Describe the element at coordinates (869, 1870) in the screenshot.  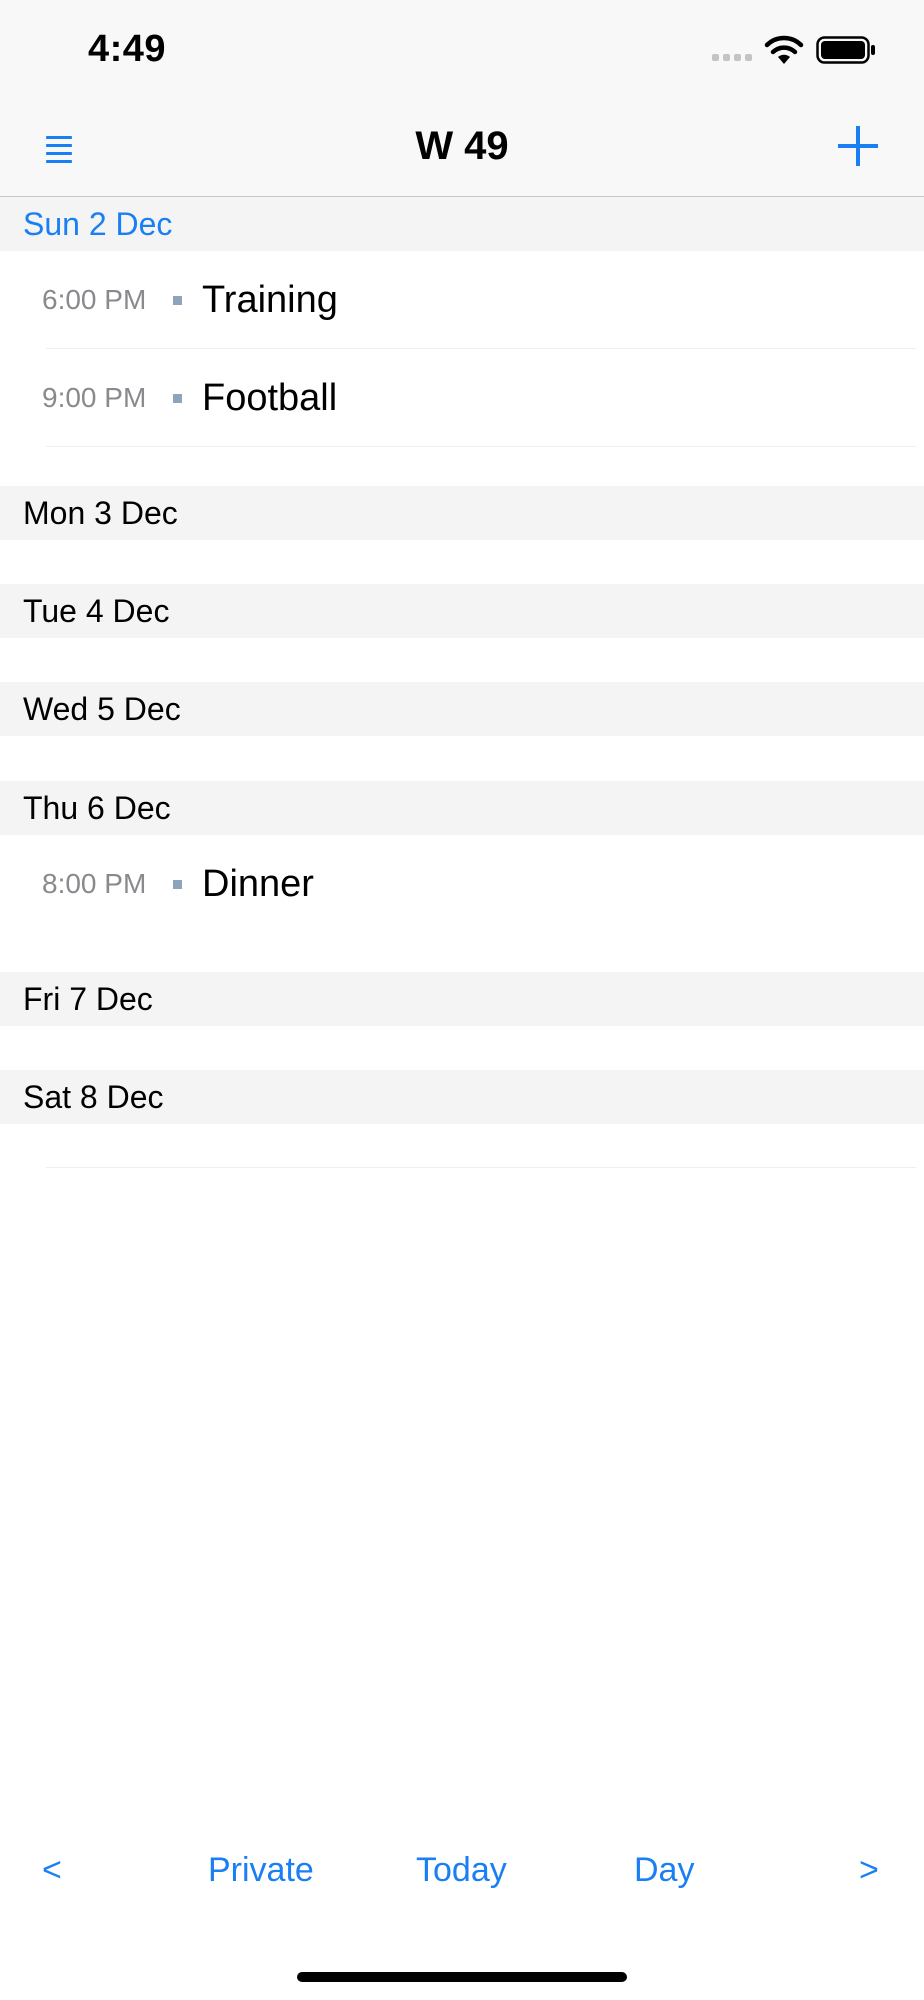
I see `next-week-button: >` at that location.